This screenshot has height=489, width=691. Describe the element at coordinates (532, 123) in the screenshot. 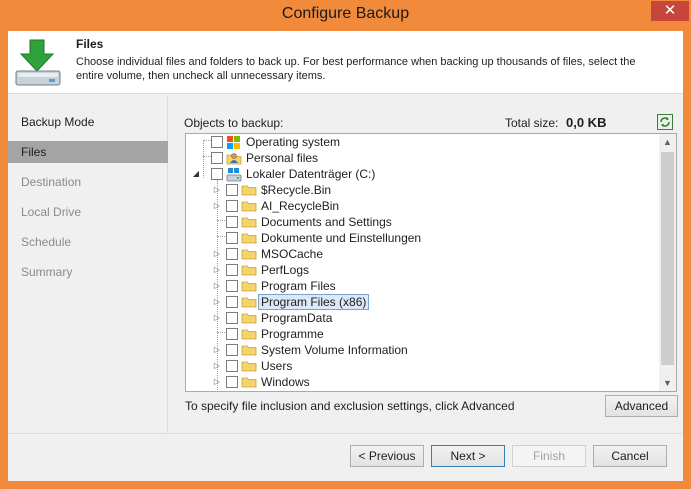

I see `total-size-label: Total size:` at that location.